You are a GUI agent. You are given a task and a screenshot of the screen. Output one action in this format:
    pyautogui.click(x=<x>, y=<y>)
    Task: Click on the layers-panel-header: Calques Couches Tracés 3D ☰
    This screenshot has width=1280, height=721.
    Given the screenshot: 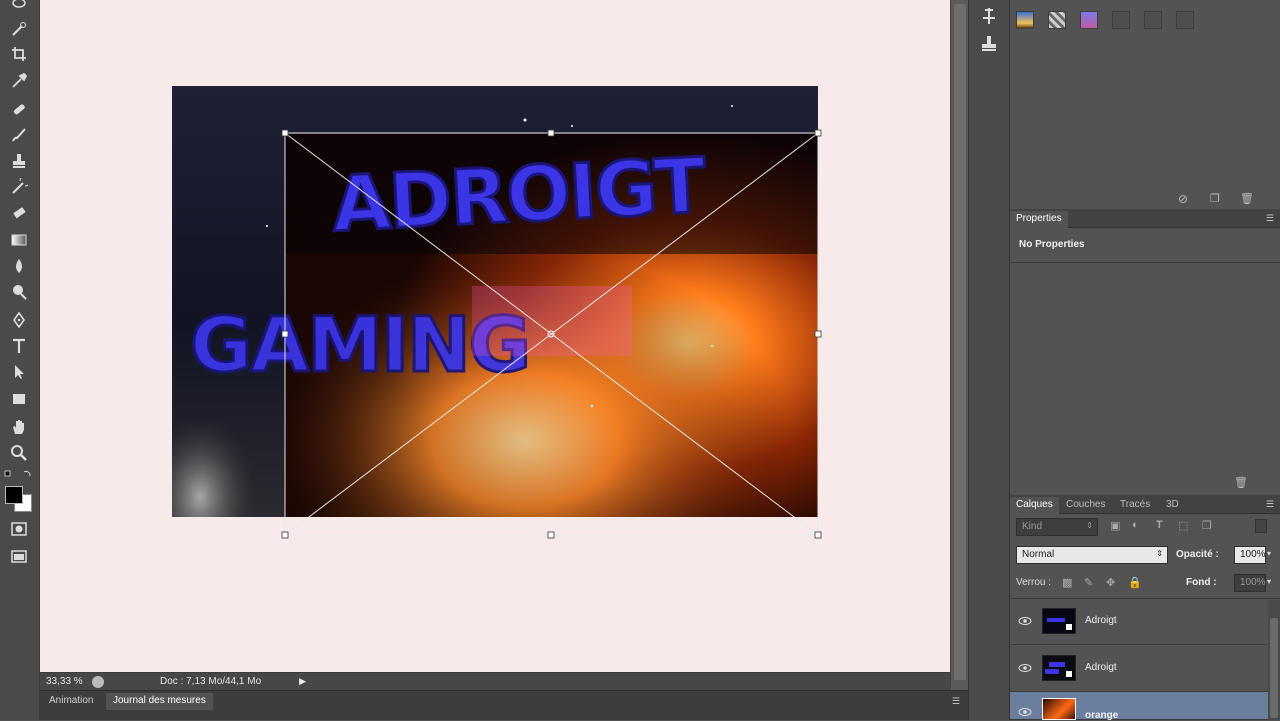 What is the action you would take?
    pyautogui.click(x=1145, y=504)
    